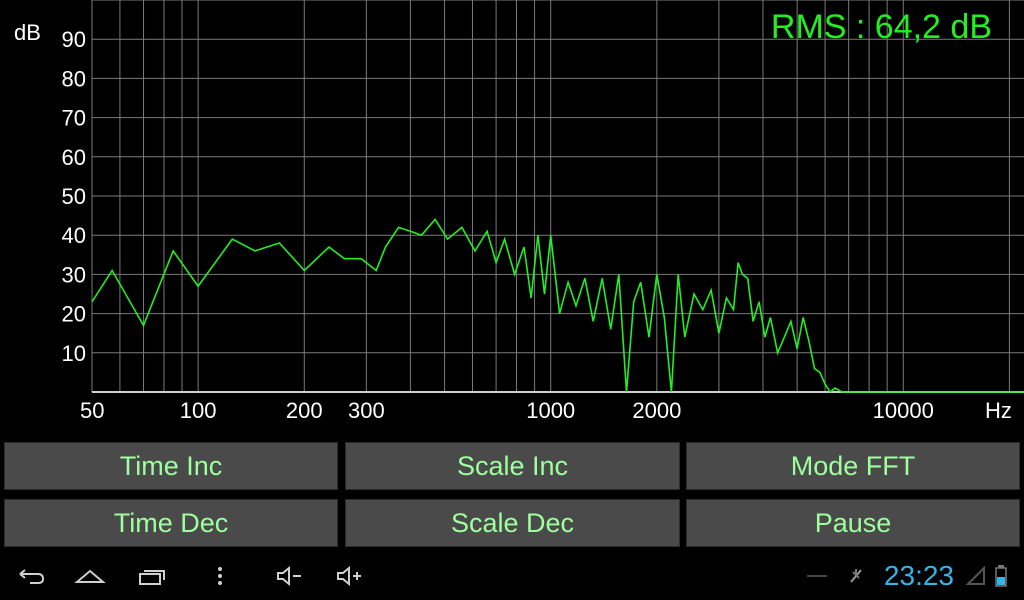 The image size is (1024, 600). Describe the element at coordinates (74, 235) in the screenshot. I see `y-tick-label: 40` at that location.